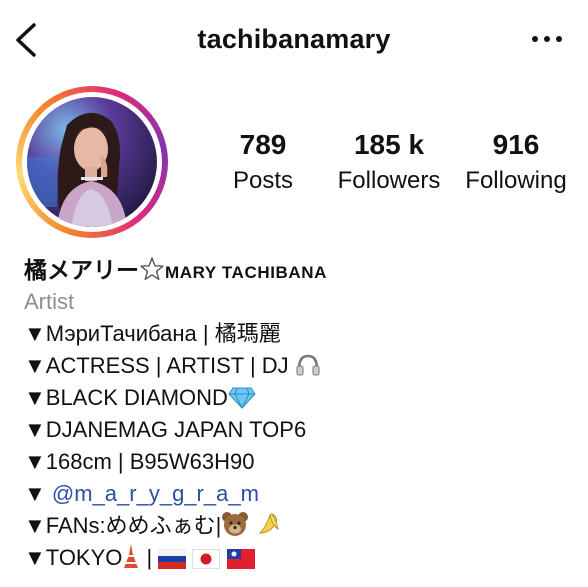 The height and width of the screenshot is (587, 588). Describe the element at coordinates (123, 525) in the screenshot. I see `bio-fans-text: ▼FANs:めめふぁむ|` at that location.